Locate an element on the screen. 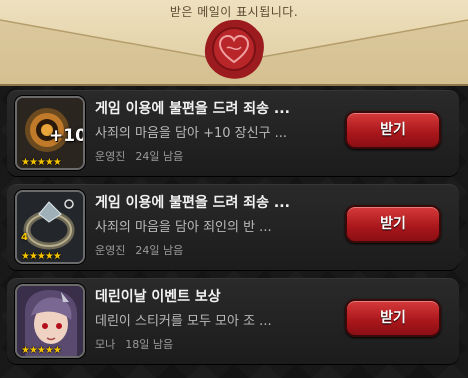 The height and width of the screenshot is (378, 468). mail-meta: 모나 18일 남음 is located at coordinates (134, 344).